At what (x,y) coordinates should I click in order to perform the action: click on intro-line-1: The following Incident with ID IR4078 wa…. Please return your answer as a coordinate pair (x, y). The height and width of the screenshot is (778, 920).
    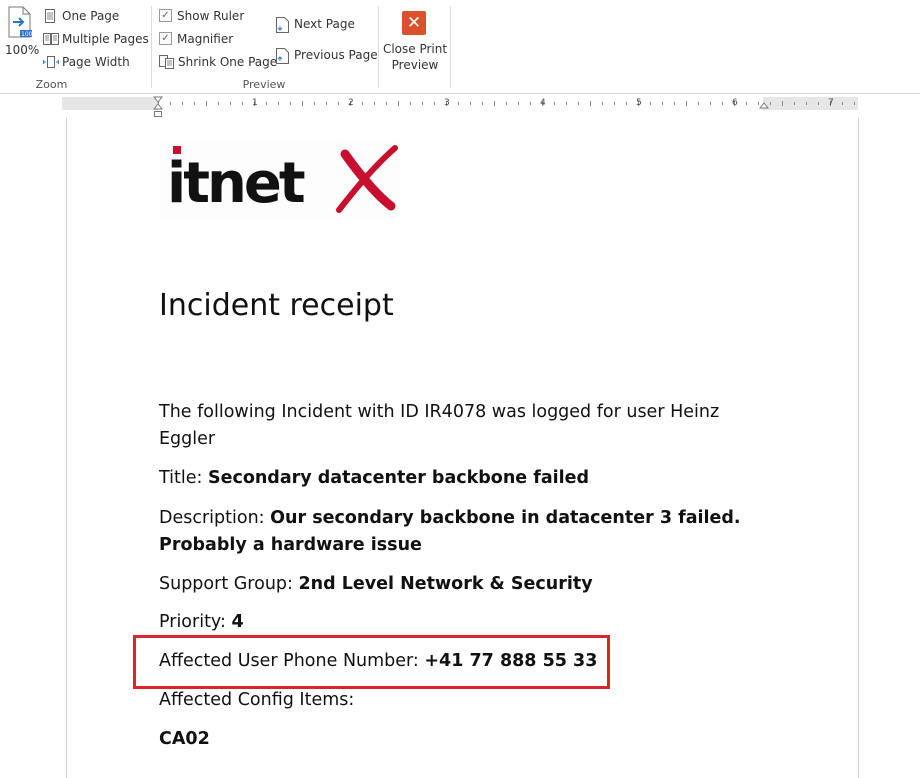
    Looking at the image, I should click on (439, 412).